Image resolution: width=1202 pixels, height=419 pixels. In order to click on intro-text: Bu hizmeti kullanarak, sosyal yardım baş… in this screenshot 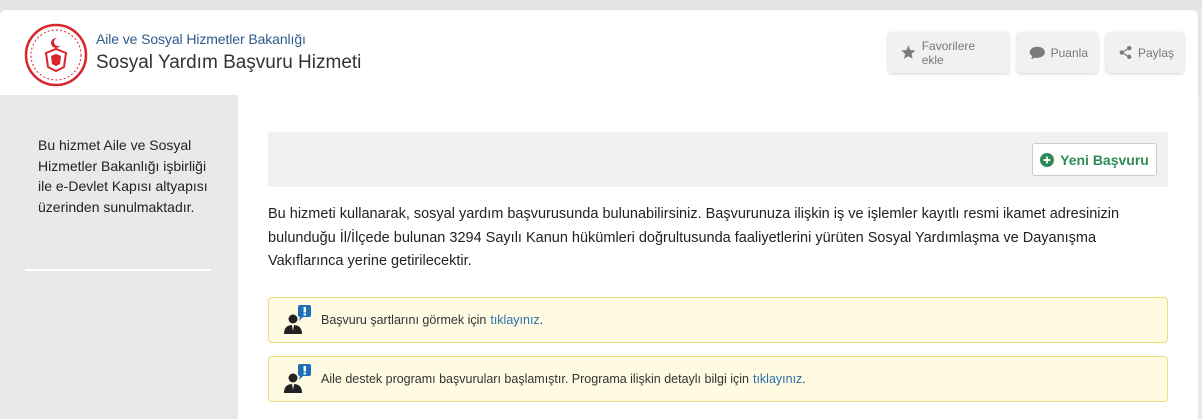, I will do `click(694, 237)`.